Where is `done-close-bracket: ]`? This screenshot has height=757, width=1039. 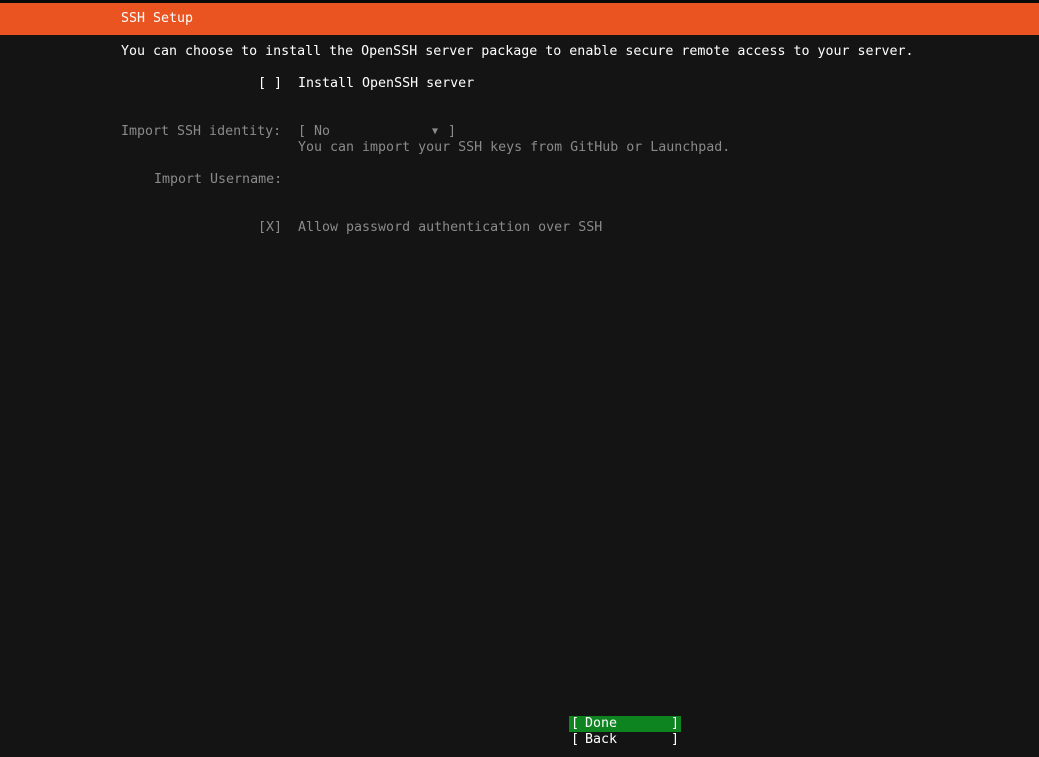
done-close-bracket: ] is located at coordinates (674, 723).